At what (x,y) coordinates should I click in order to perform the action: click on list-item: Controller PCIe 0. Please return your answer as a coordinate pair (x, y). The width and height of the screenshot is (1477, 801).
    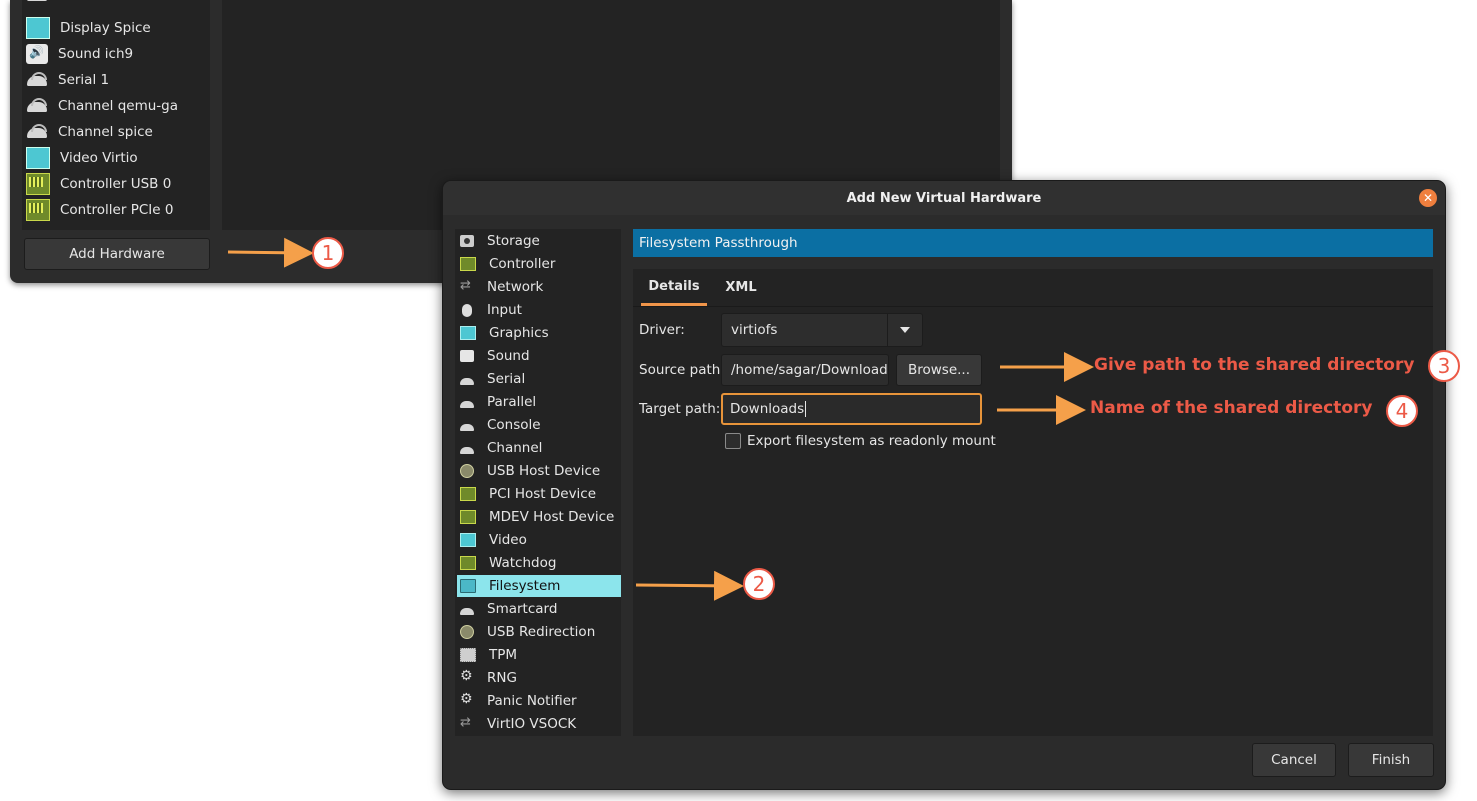
    Looking at the image, I should click on (116, 210).